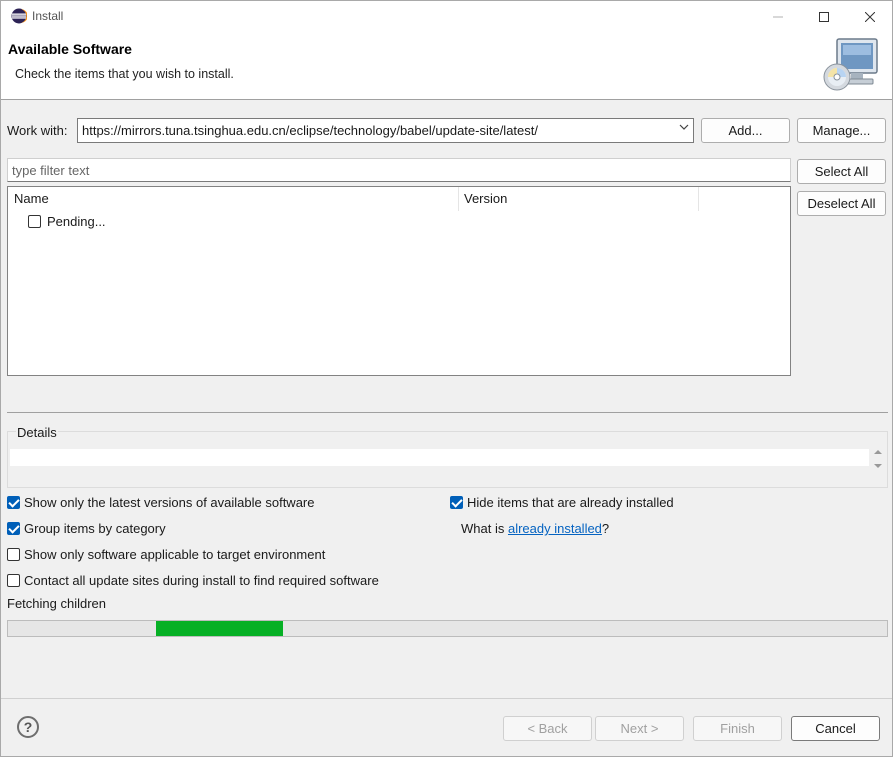 The height and width of the screenshot is (757, 893). What do you see at coordinates (19, 16) in the screenshot?
I see `eclipse-icon` at bounding box center [19, 16].